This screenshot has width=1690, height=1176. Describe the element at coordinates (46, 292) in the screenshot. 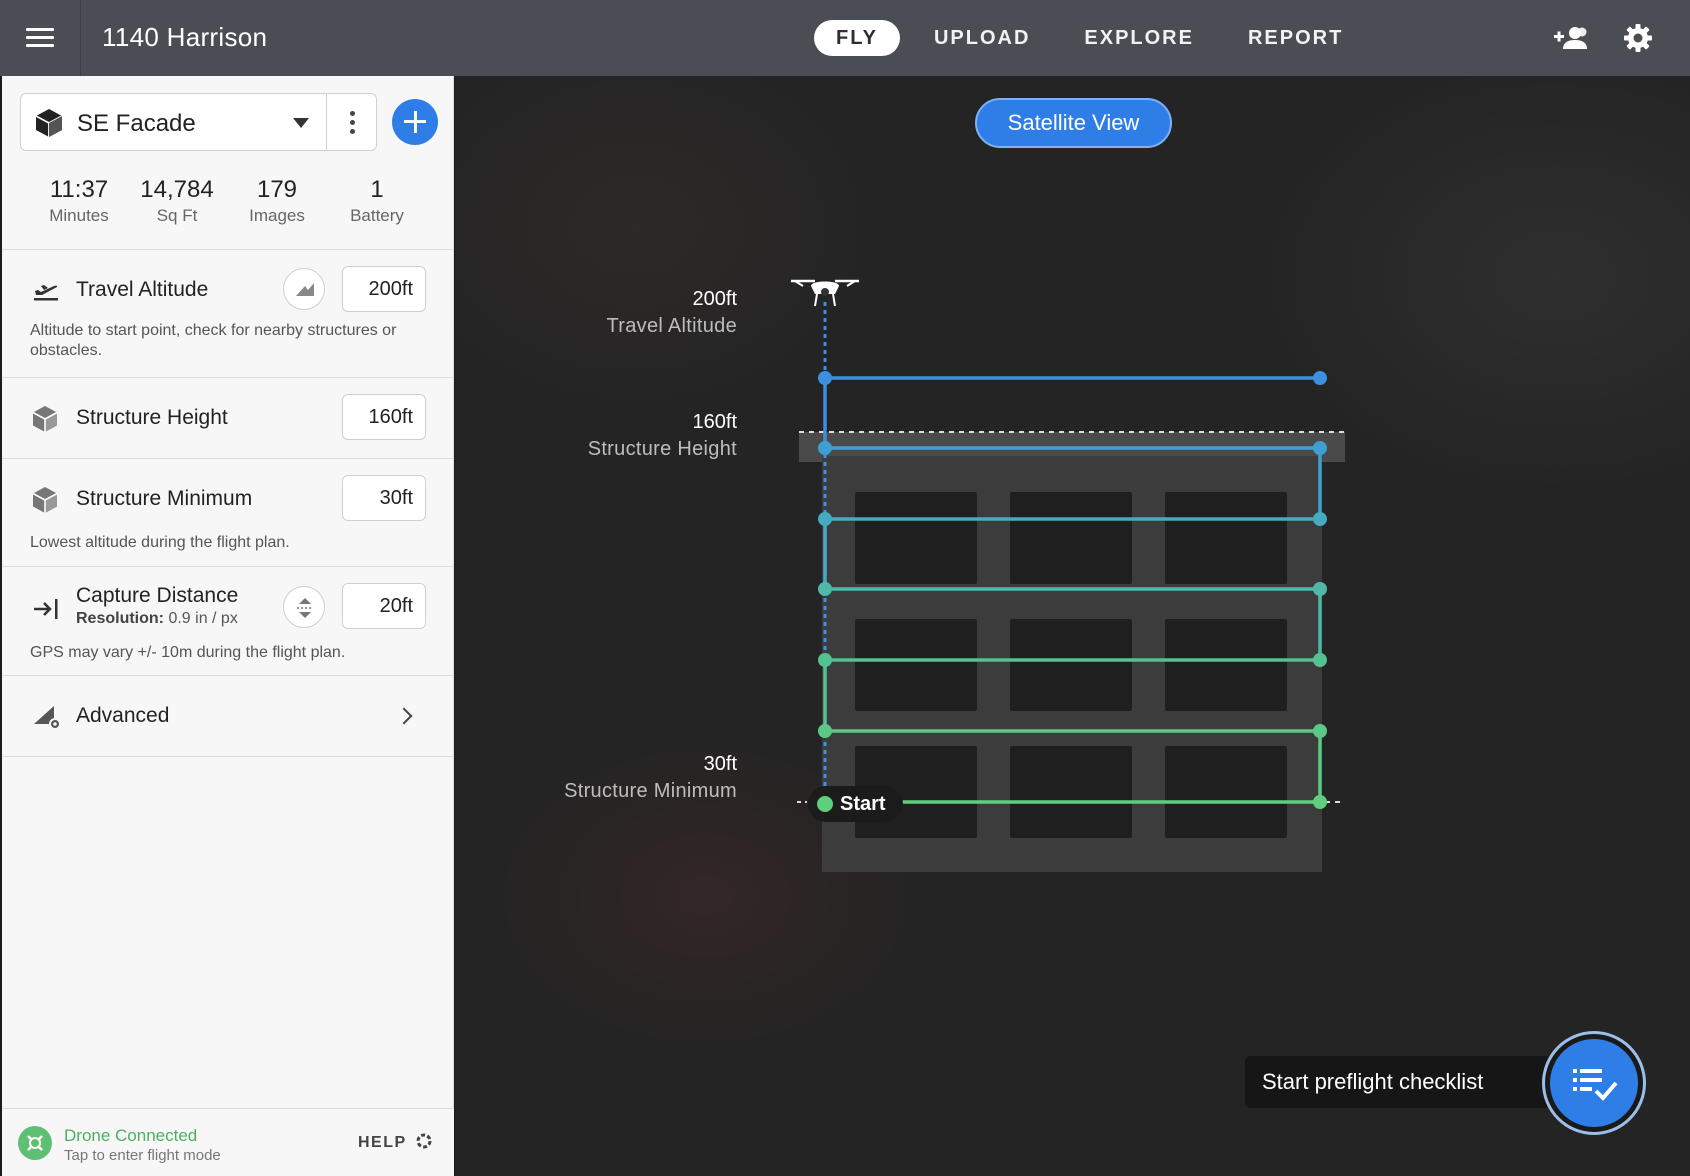

I see `takeoff-icon` at that location.